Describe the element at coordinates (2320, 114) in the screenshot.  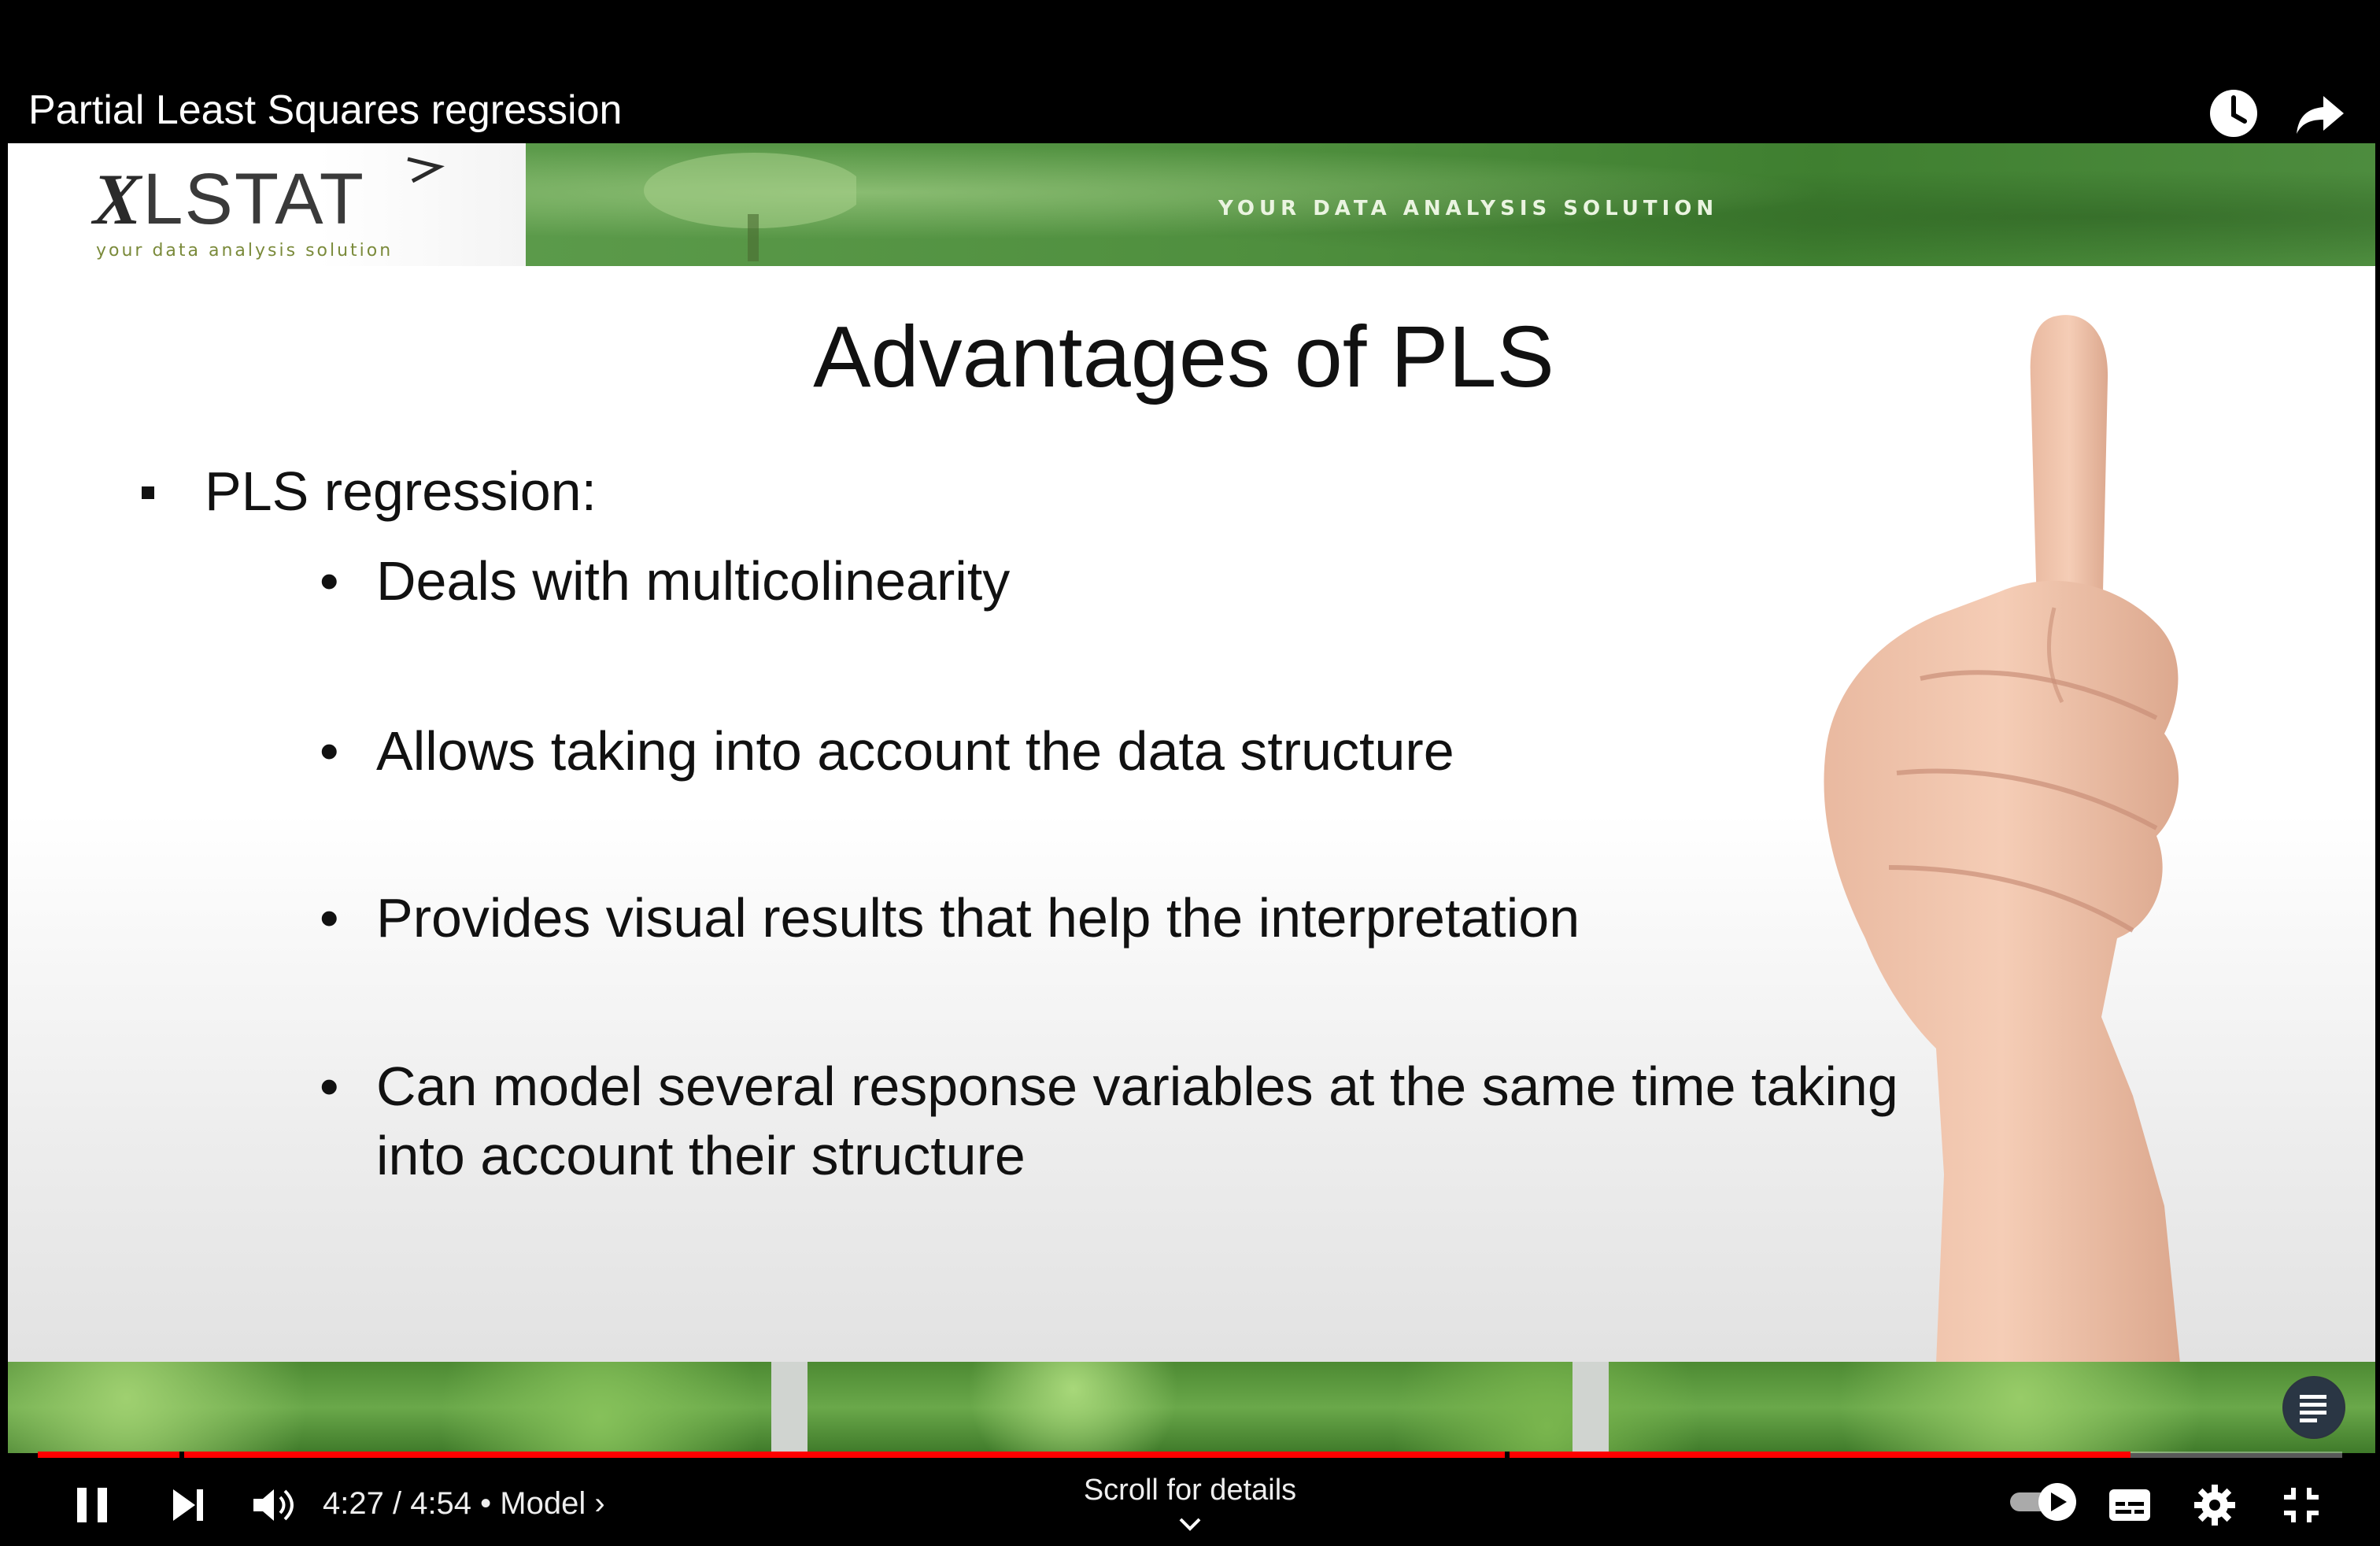
I see `share-arrow-icon` at that location.